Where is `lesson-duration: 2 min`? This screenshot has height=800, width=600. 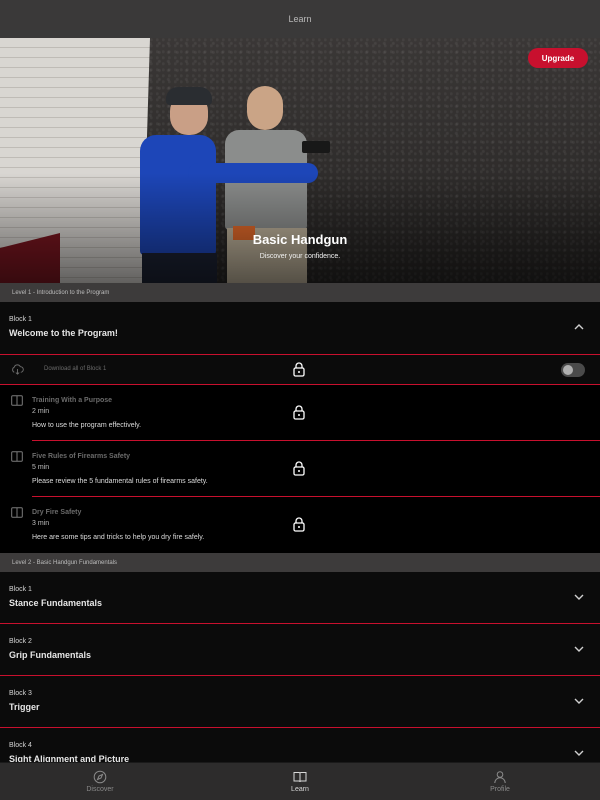 lesson-duration: 2 min is located at coordinates (41, 411).